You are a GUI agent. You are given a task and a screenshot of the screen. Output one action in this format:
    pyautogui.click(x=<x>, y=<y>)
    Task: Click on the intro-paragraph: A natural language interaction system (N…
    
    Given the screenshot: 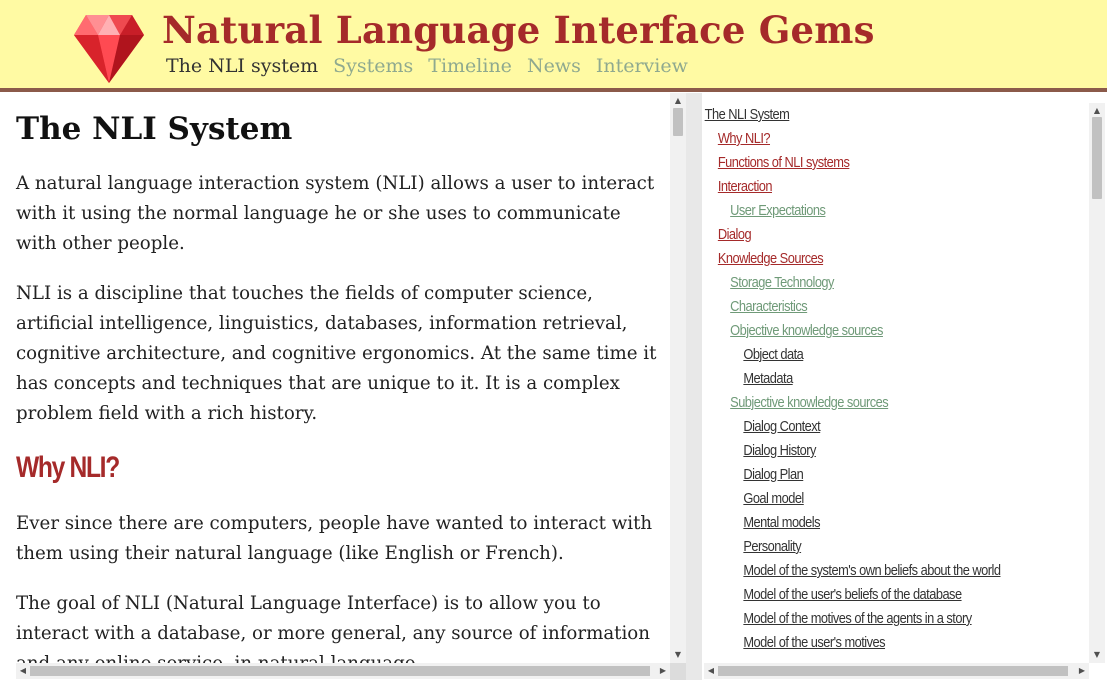 What is the action you would take?
    pyautogui.click(x=335, y=213)
    